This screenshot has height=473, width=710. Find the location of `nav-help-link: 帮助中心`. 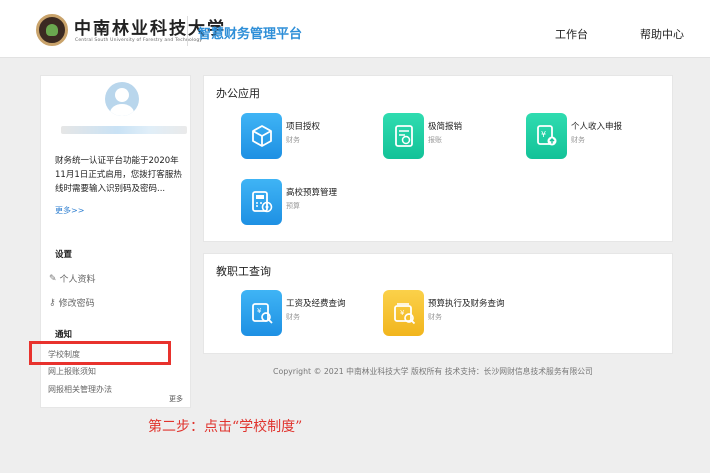

nav-help-link: 帮助中心 is located at coordinates (662, 34).